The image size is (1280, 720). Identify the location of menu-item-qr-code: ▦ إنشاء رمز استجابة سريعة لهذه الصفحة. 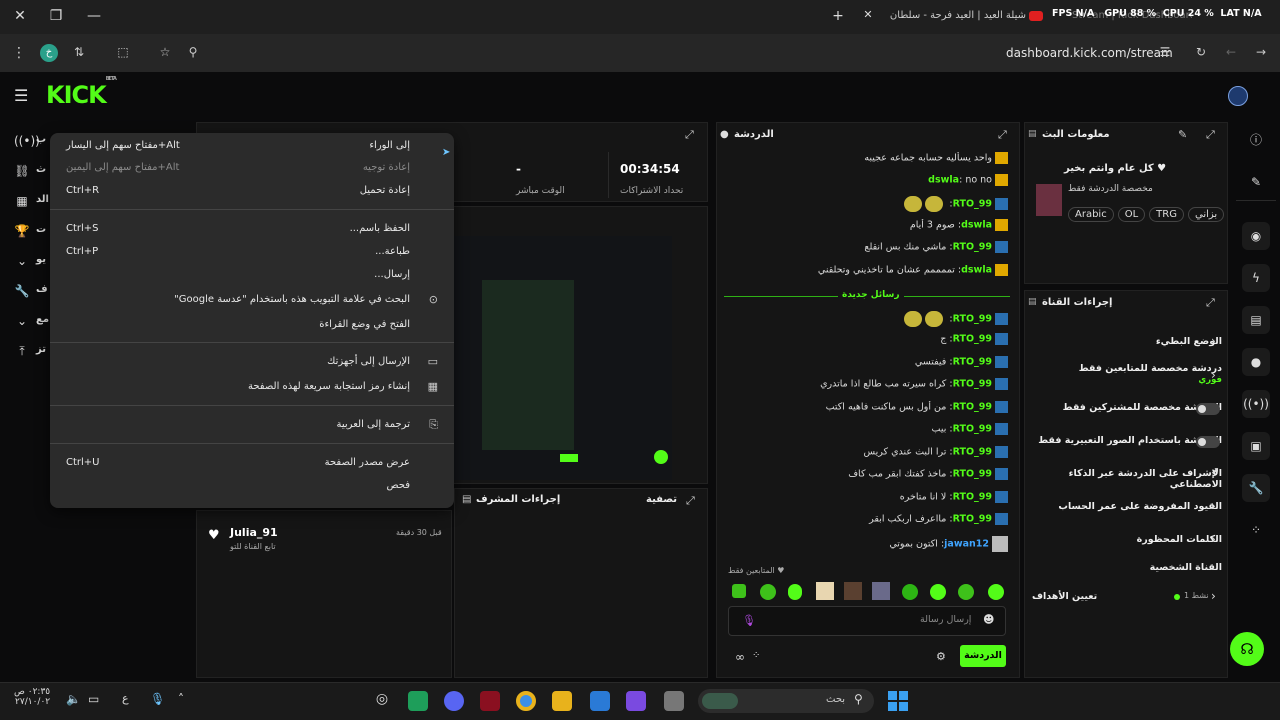
(252, 388).